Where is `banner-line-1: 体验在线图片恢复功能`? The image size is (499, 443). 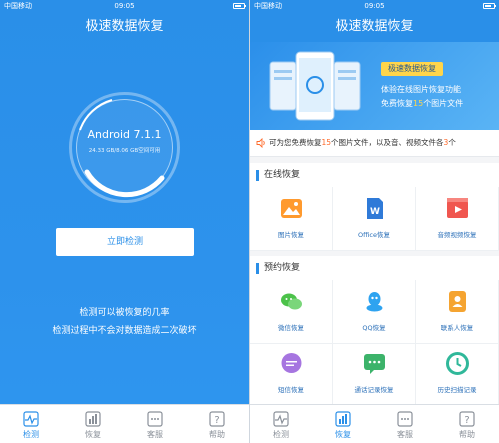 banner-line-1: 体验在线图片恢复功能 is located at coordinates (421, 89).